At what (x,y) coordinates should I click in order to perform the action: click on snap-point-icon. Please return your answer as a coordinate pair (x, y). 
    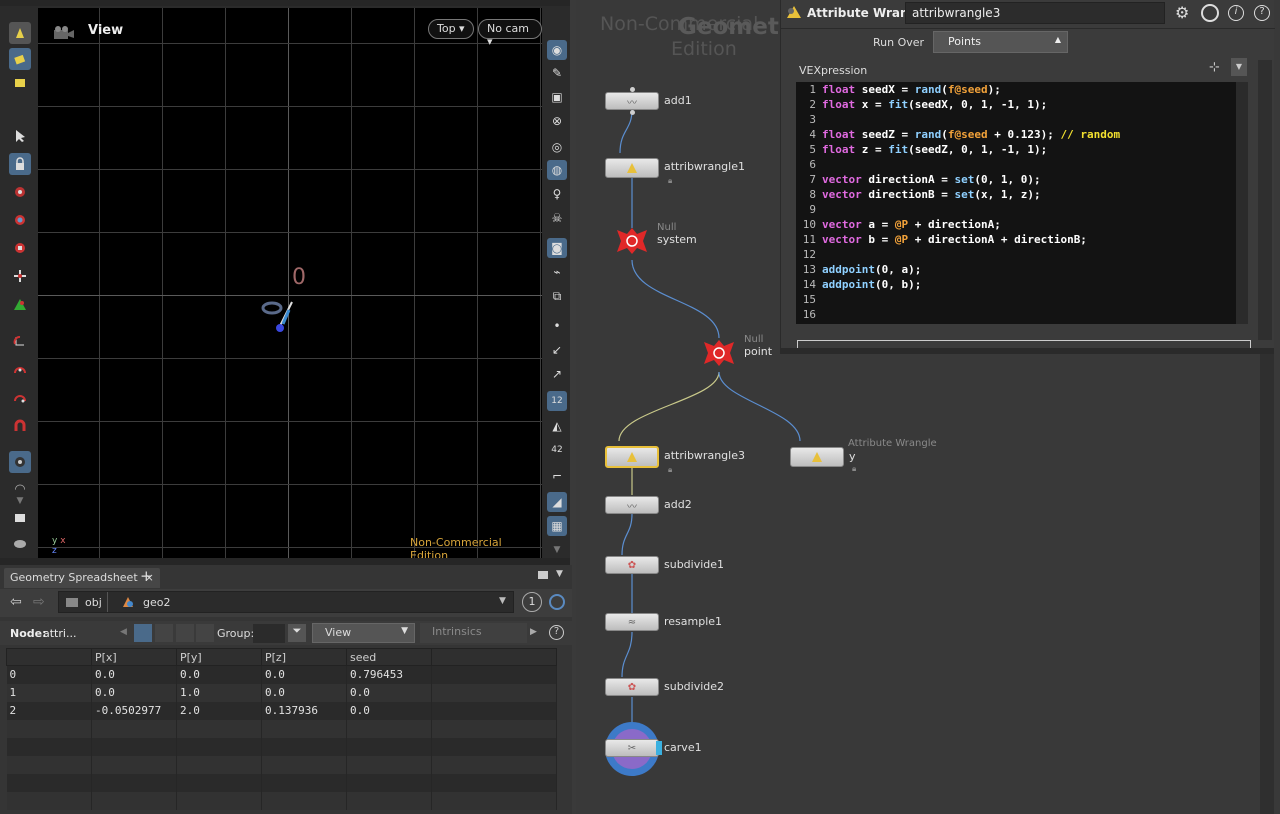
    Looking at the image, I should click on (20, 397).